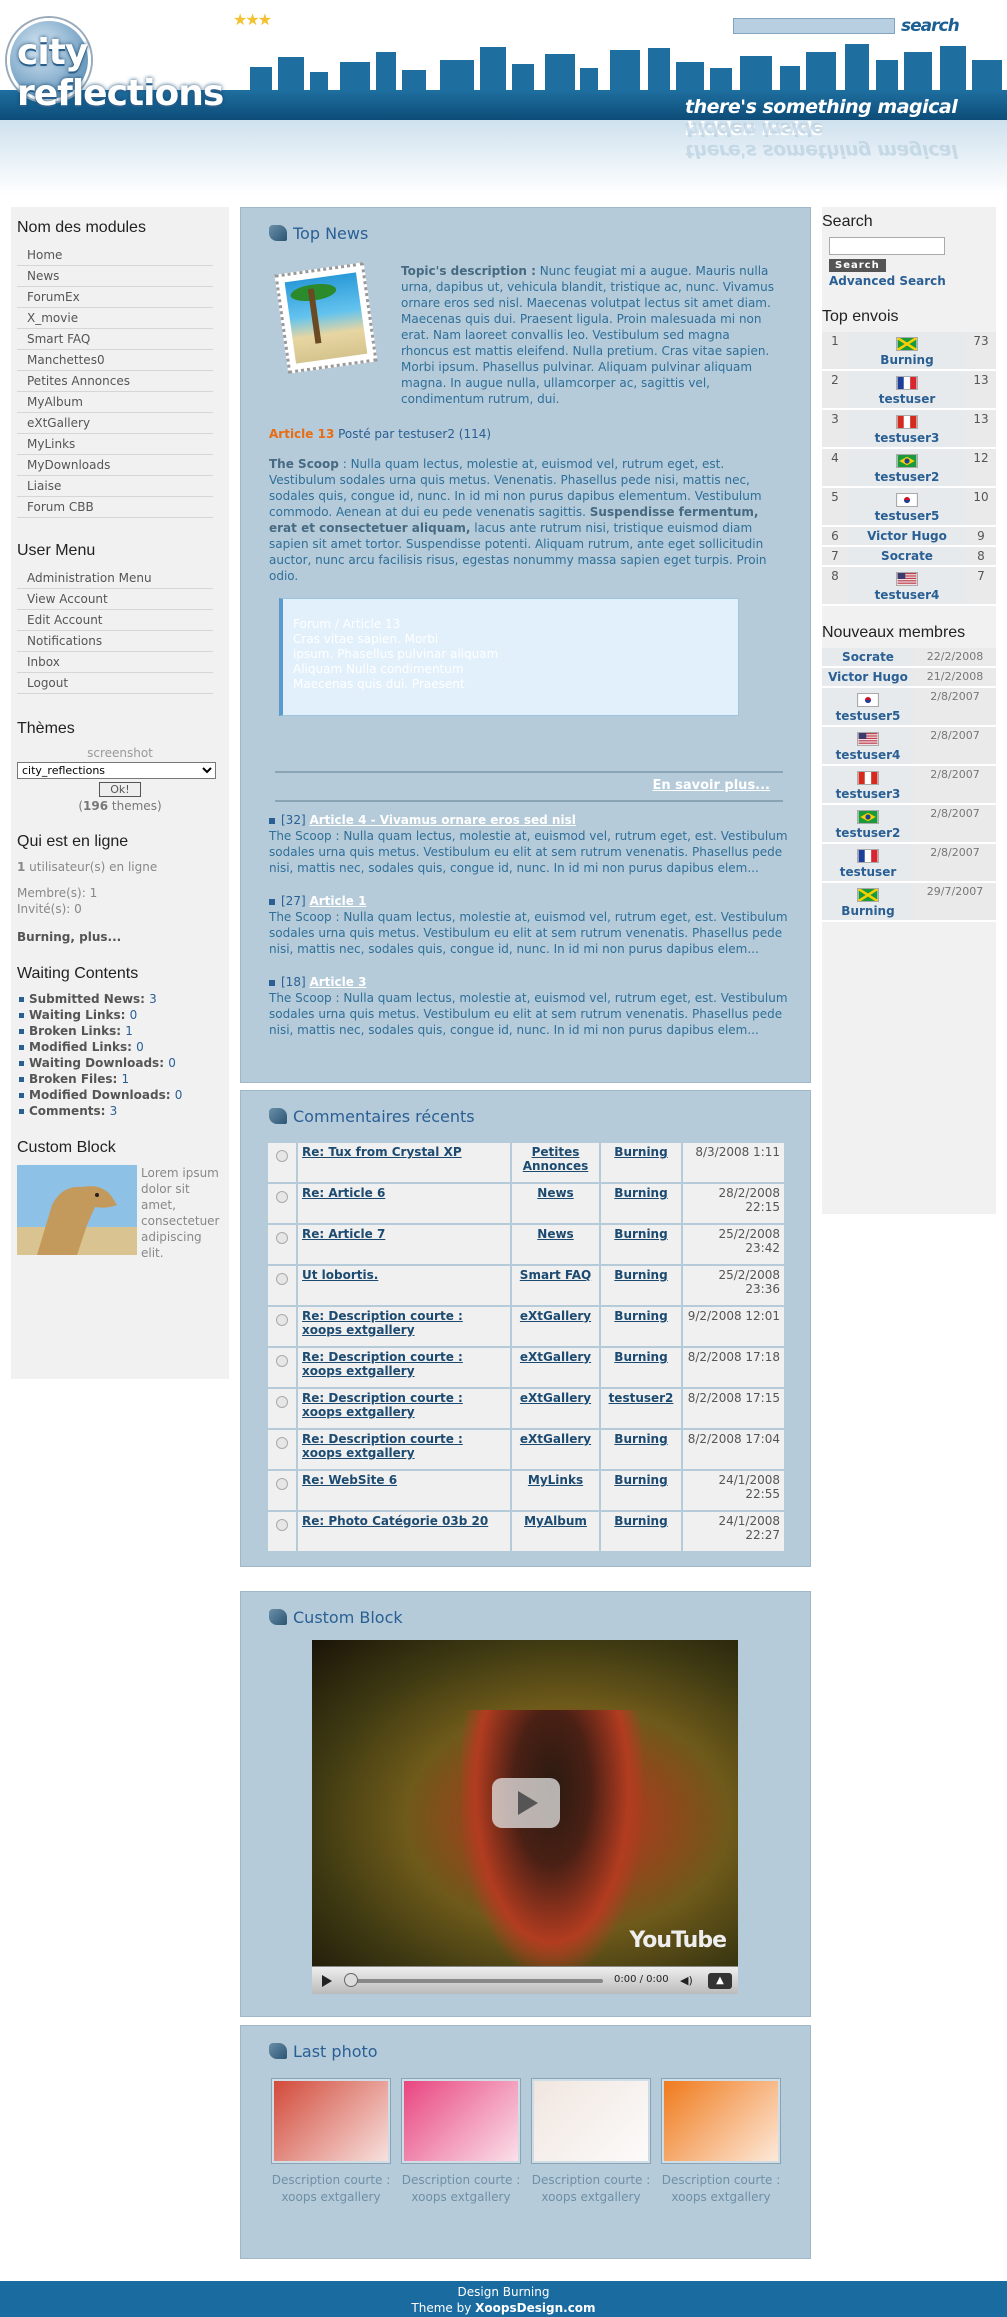 The width and height of the screenshot is (1007, 2317). What do you see at coordinates (868, 872) in the screenshot?
I see `new-member-name: testuser` at bounding box center [868, 872].